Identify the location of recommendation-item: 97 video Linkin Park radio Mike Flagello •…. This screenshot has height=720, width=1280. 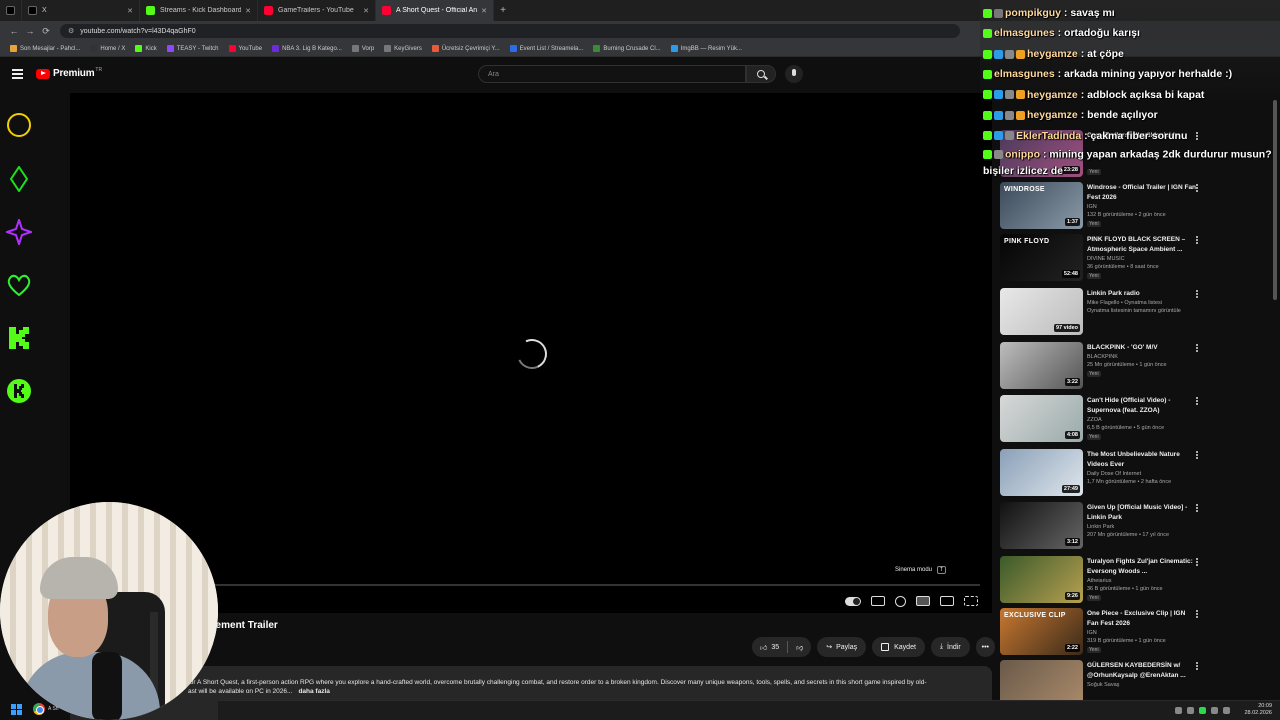
(1139, 313).